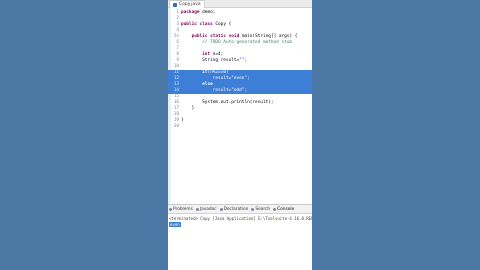 Image resolution: width=480 pixels, height=270 pixels. Describe the element at coordinates (240, 127) in the screenshot. I see `code-line: 20` at that location.